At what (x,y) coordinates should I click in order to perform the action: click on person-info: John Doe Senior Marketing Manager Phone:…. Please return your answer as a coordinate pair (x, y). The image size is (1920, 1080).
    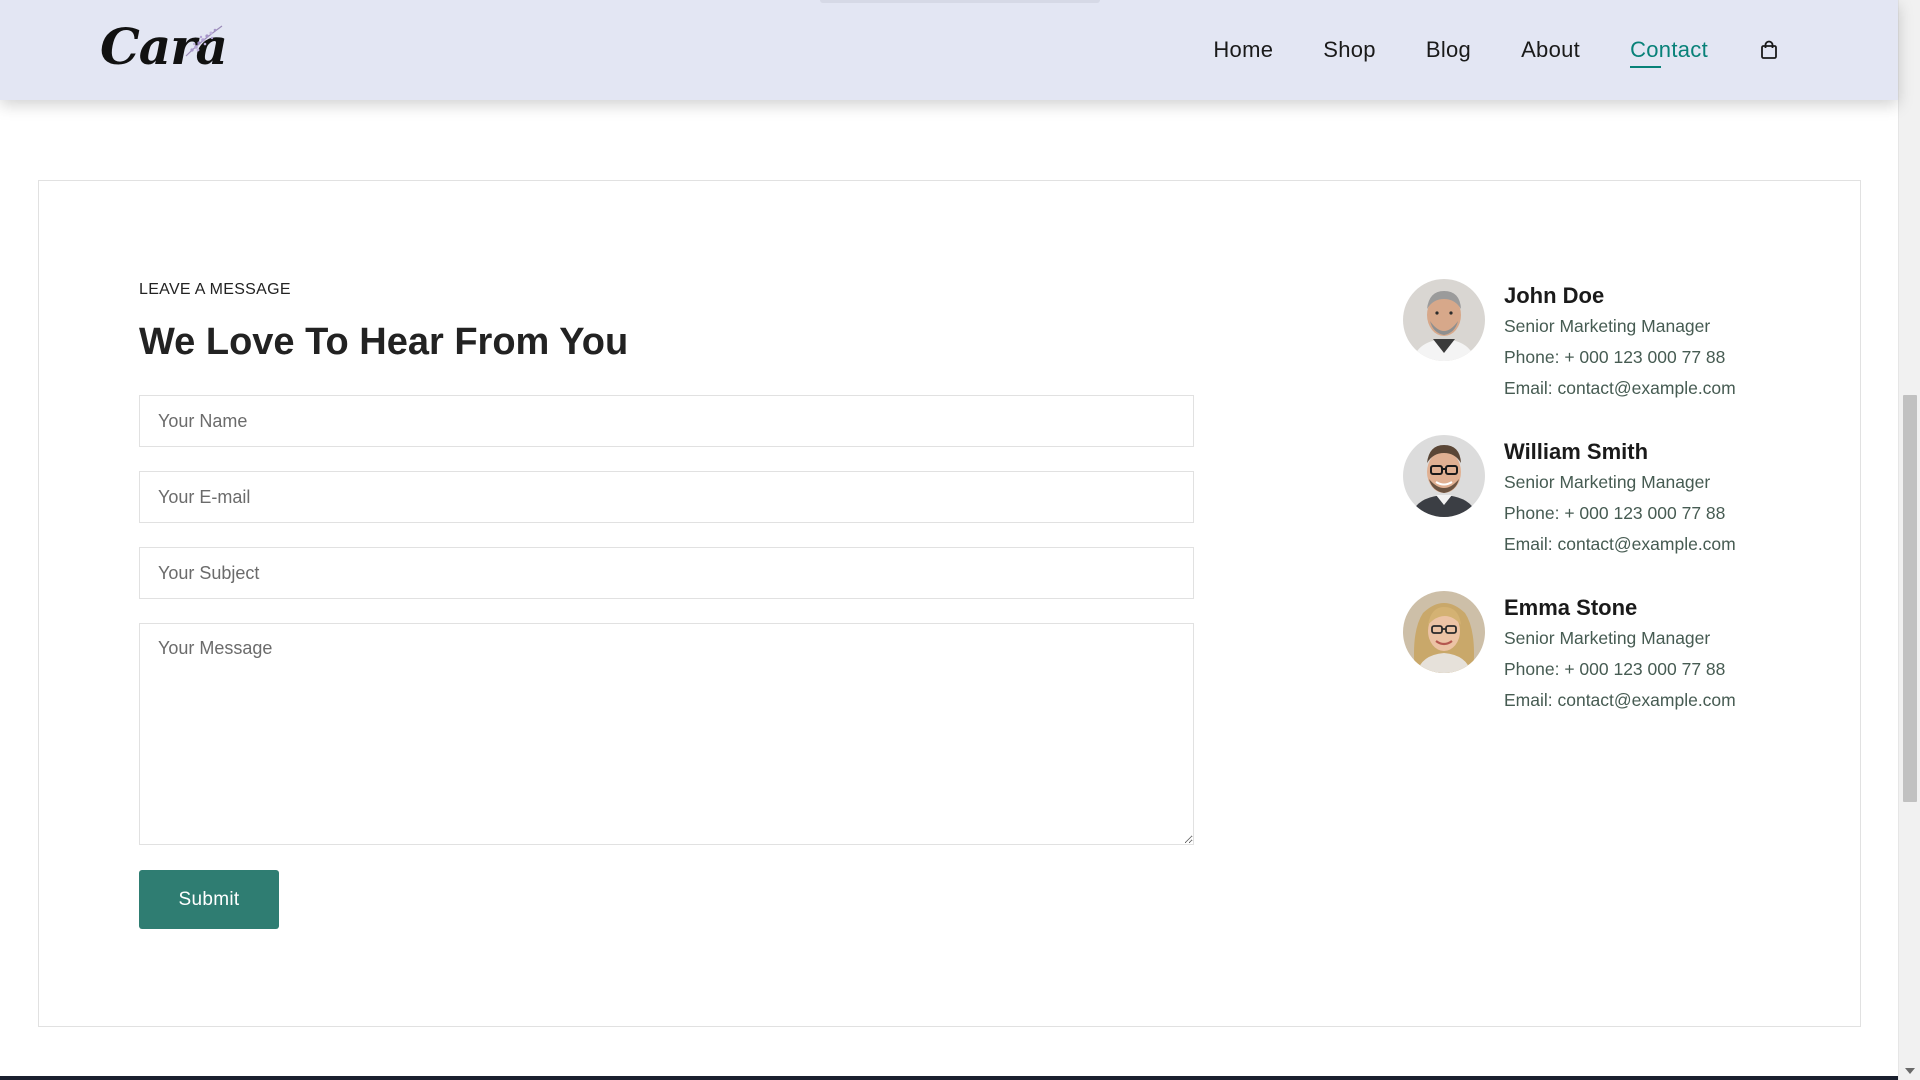
    Looking at the image, I should click on (1620, 342).